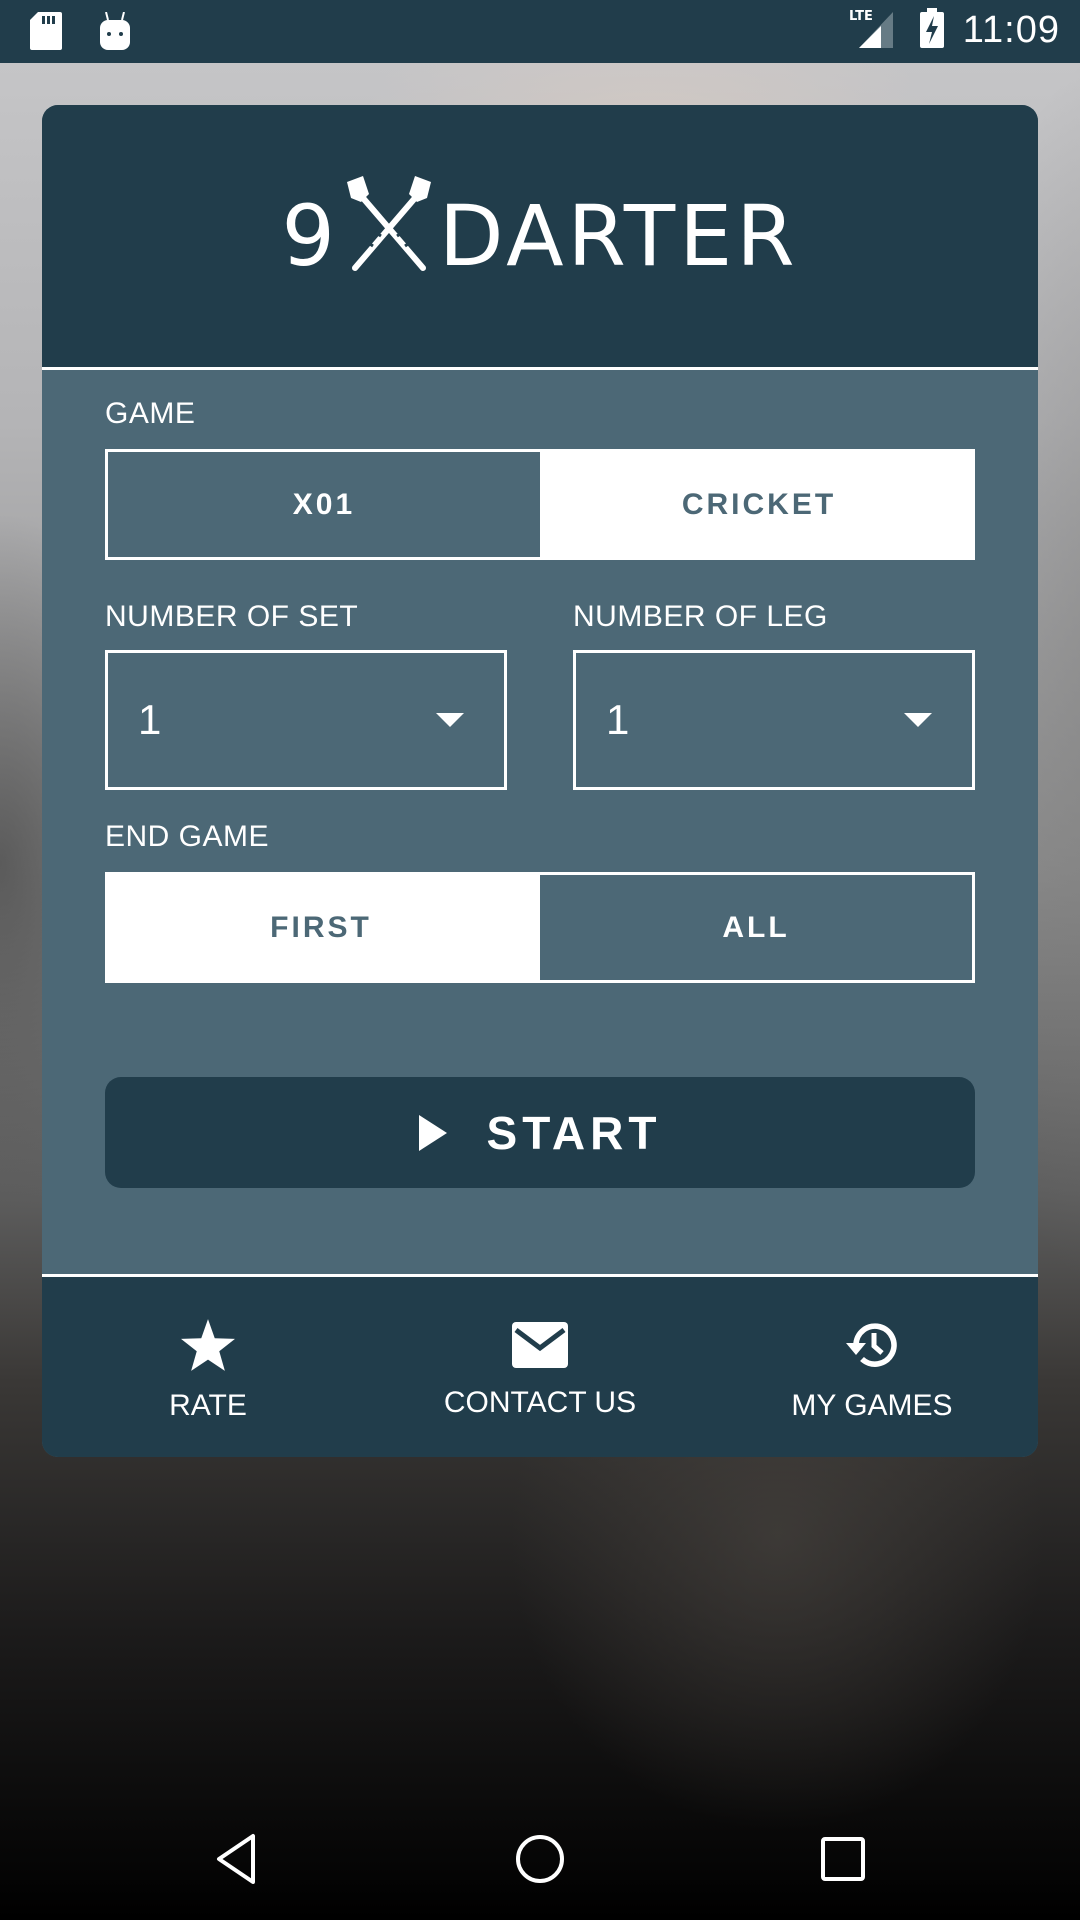  Describe the element at coordinates (324, 504) in the screenshot. I see `game-option-x01: X01` at that location.